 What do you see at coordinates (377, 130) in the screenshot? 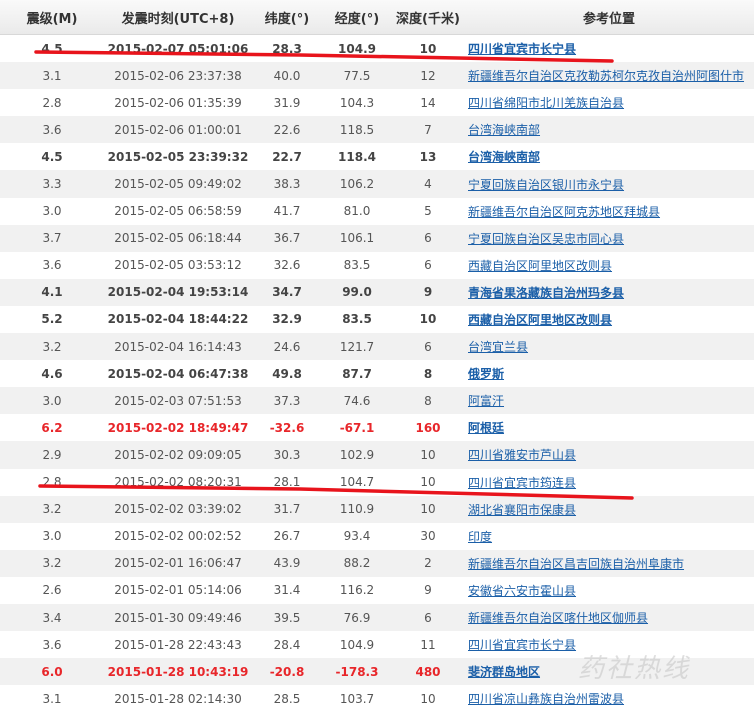
I see `table-row: 3.6 2015-02-06 01:00:01 22.6 118.5 7 台湾海峡南部` at bounding box center [377, 130].